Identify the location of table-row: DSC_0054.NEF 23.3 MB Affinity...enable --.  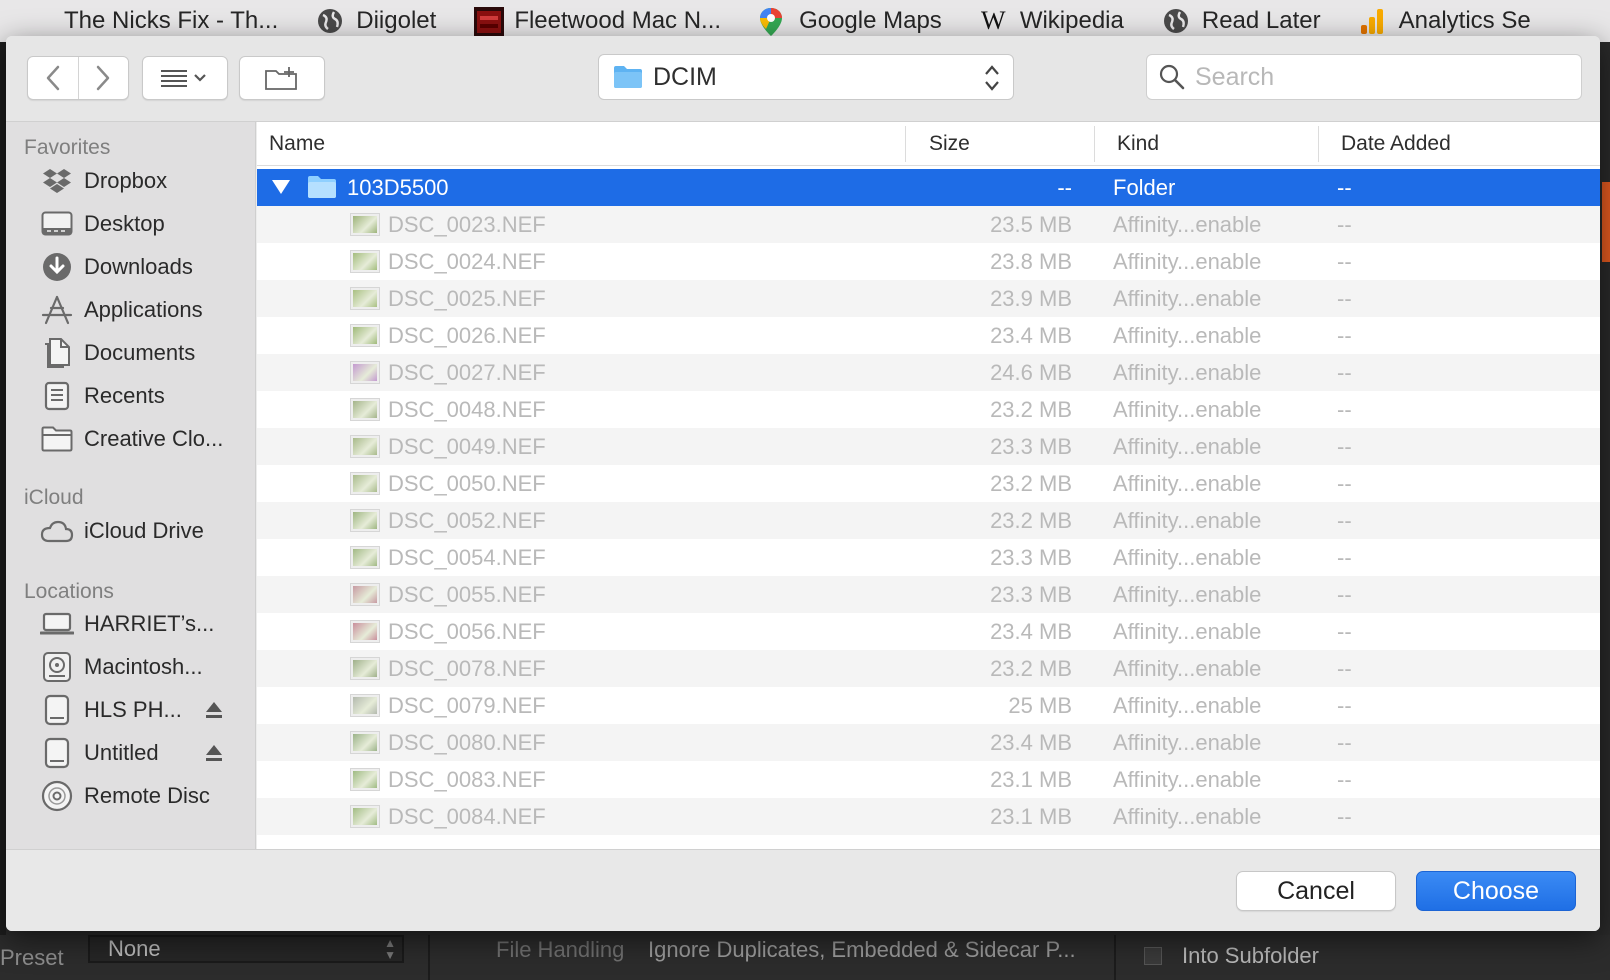
(928, 557).